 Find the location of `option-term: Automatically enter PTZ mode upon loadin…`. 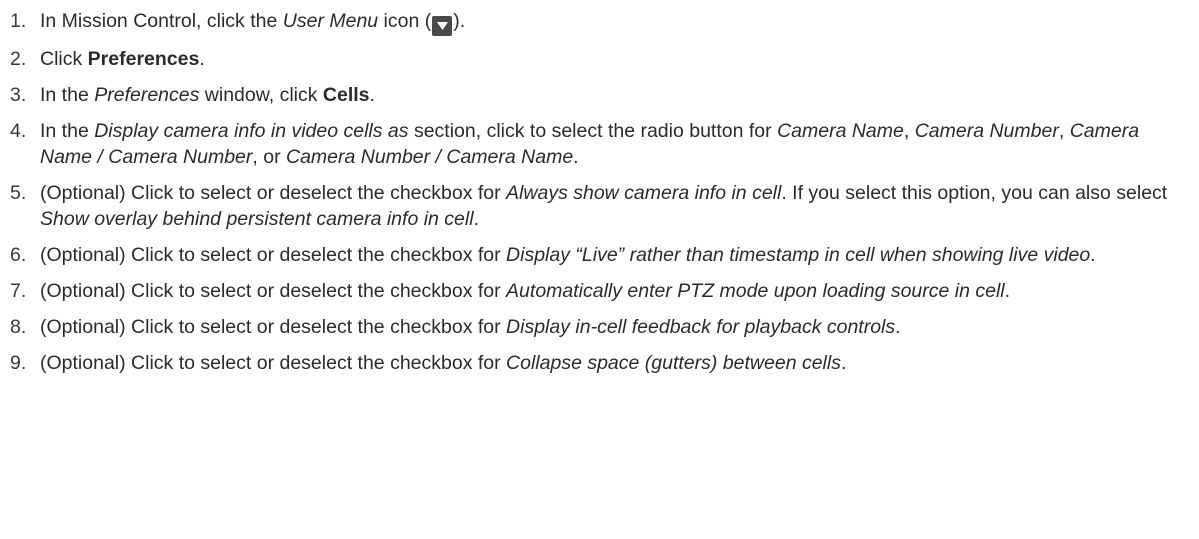

option-term: Automatically enter PTZ mode upon loadin… is located at coordinates (755, 291).